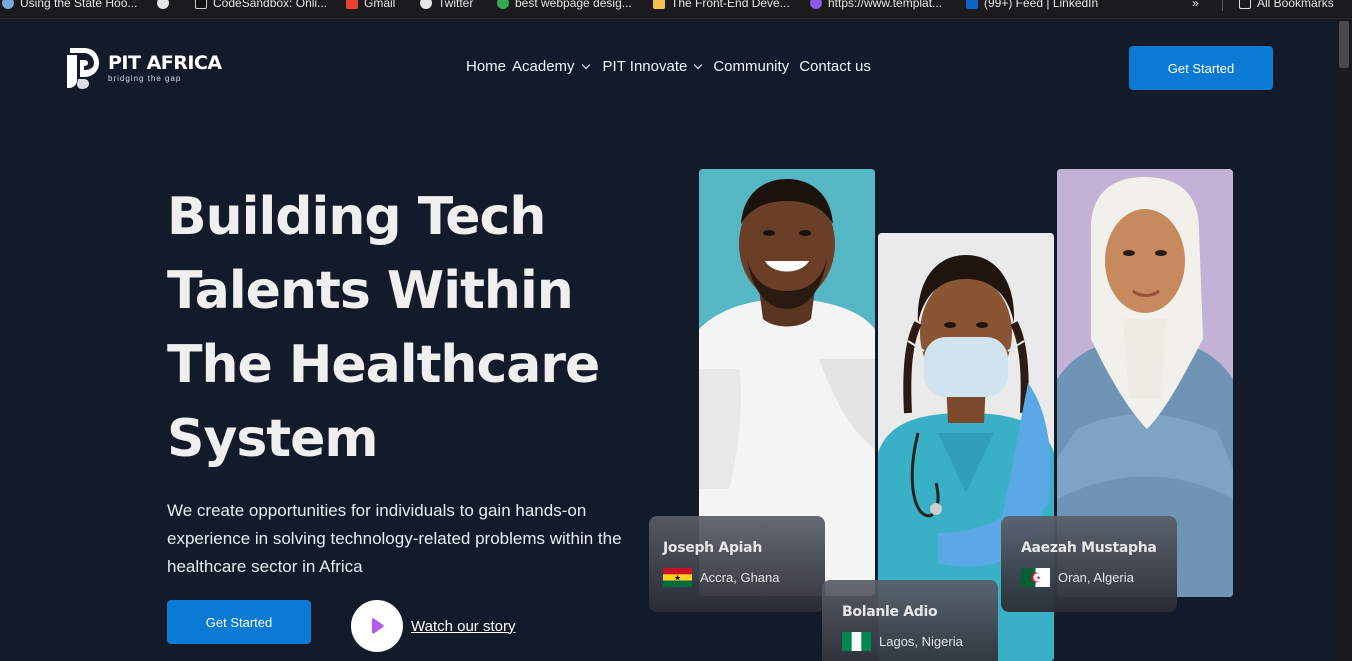 The image size is (1352, 661). What do you see at coordinates (890, 612) in the screenshot?
I see `person-name: Bolanle Adio` at bounding box center [890, 612].